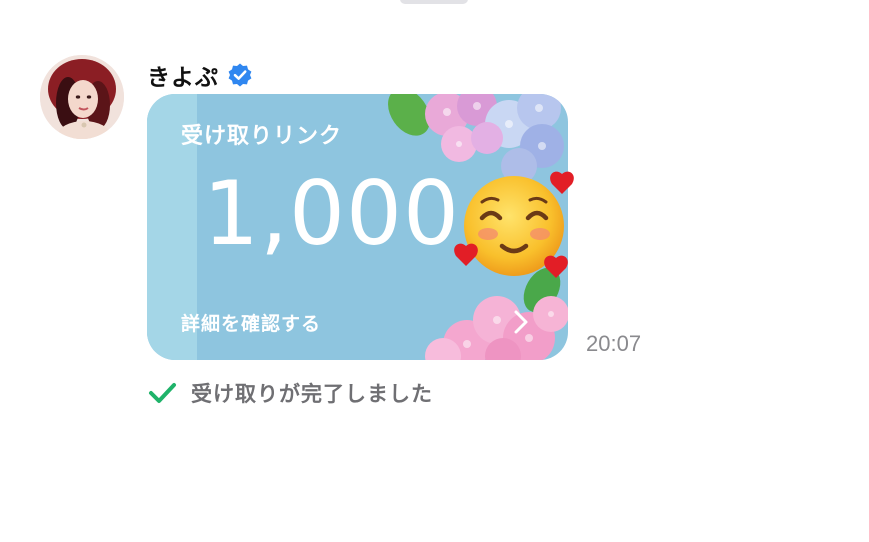  Describe the element at coordinates (331, 213) in the screenshot. I see `card-amount: 1,000` at that location.